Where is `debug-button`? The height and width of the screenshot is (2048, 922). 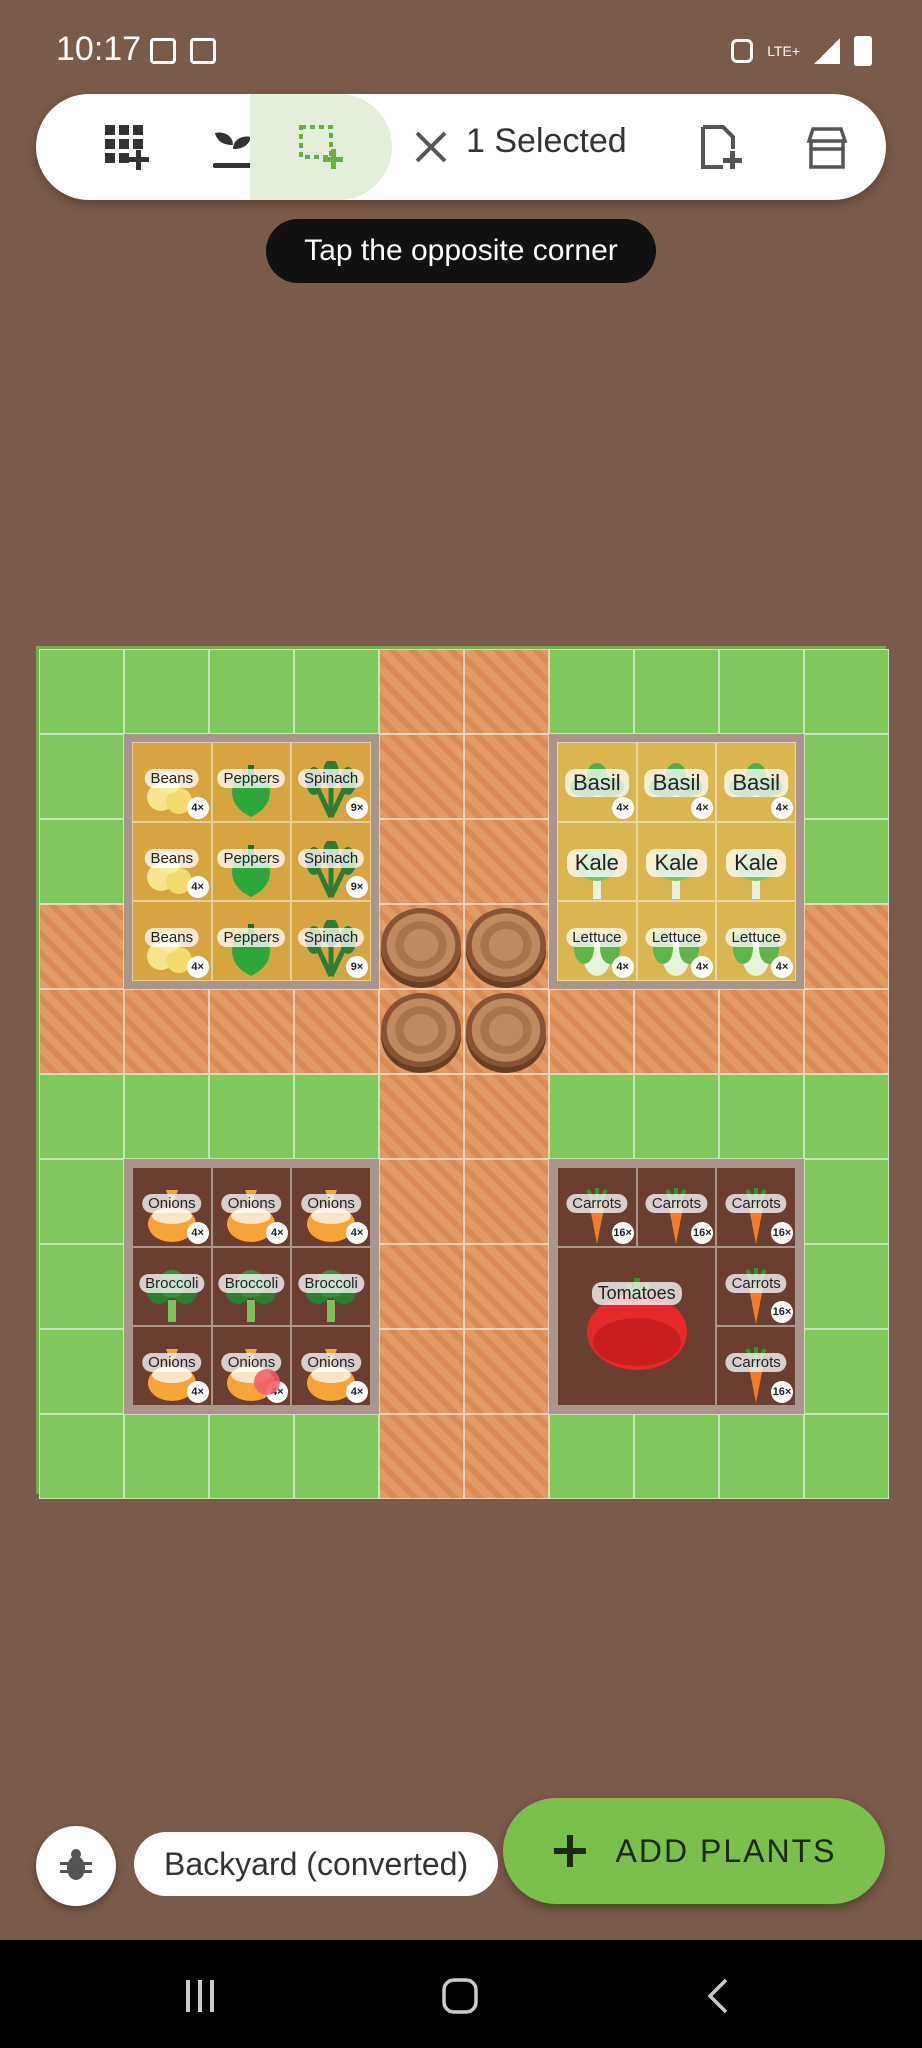
debug-button is located at coordinates (76, 1866).